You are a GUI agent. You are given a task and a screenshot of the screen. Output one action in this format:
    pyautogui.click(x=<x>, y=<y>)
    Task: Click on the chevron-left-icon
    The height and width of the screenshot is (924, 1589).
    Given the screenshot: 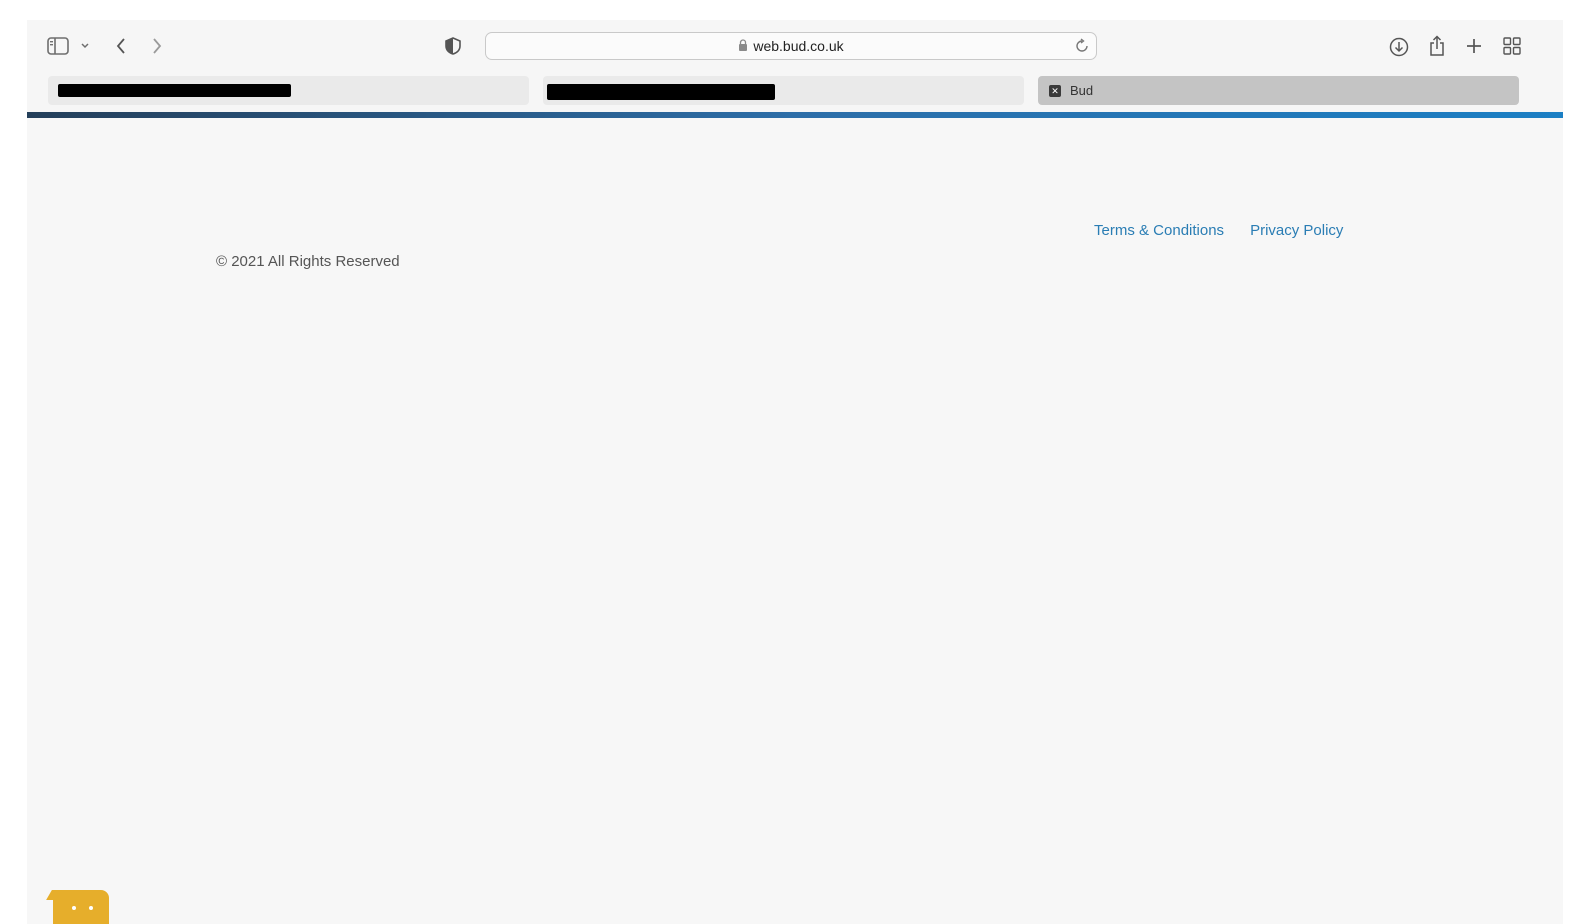 What is the action you would take?
    pyautogui.click(x=121, y=46)
    